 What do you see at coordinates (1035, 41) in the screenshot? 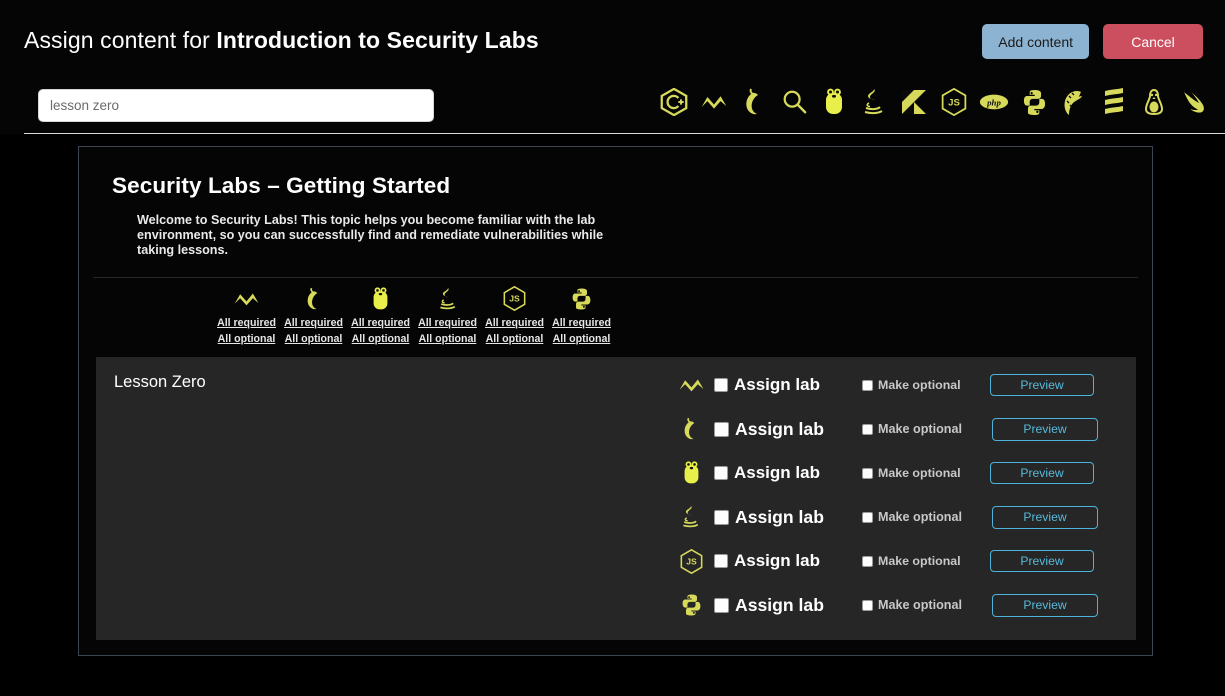
I see `add-content-button: Add content` at bounding box center [1035, 41].